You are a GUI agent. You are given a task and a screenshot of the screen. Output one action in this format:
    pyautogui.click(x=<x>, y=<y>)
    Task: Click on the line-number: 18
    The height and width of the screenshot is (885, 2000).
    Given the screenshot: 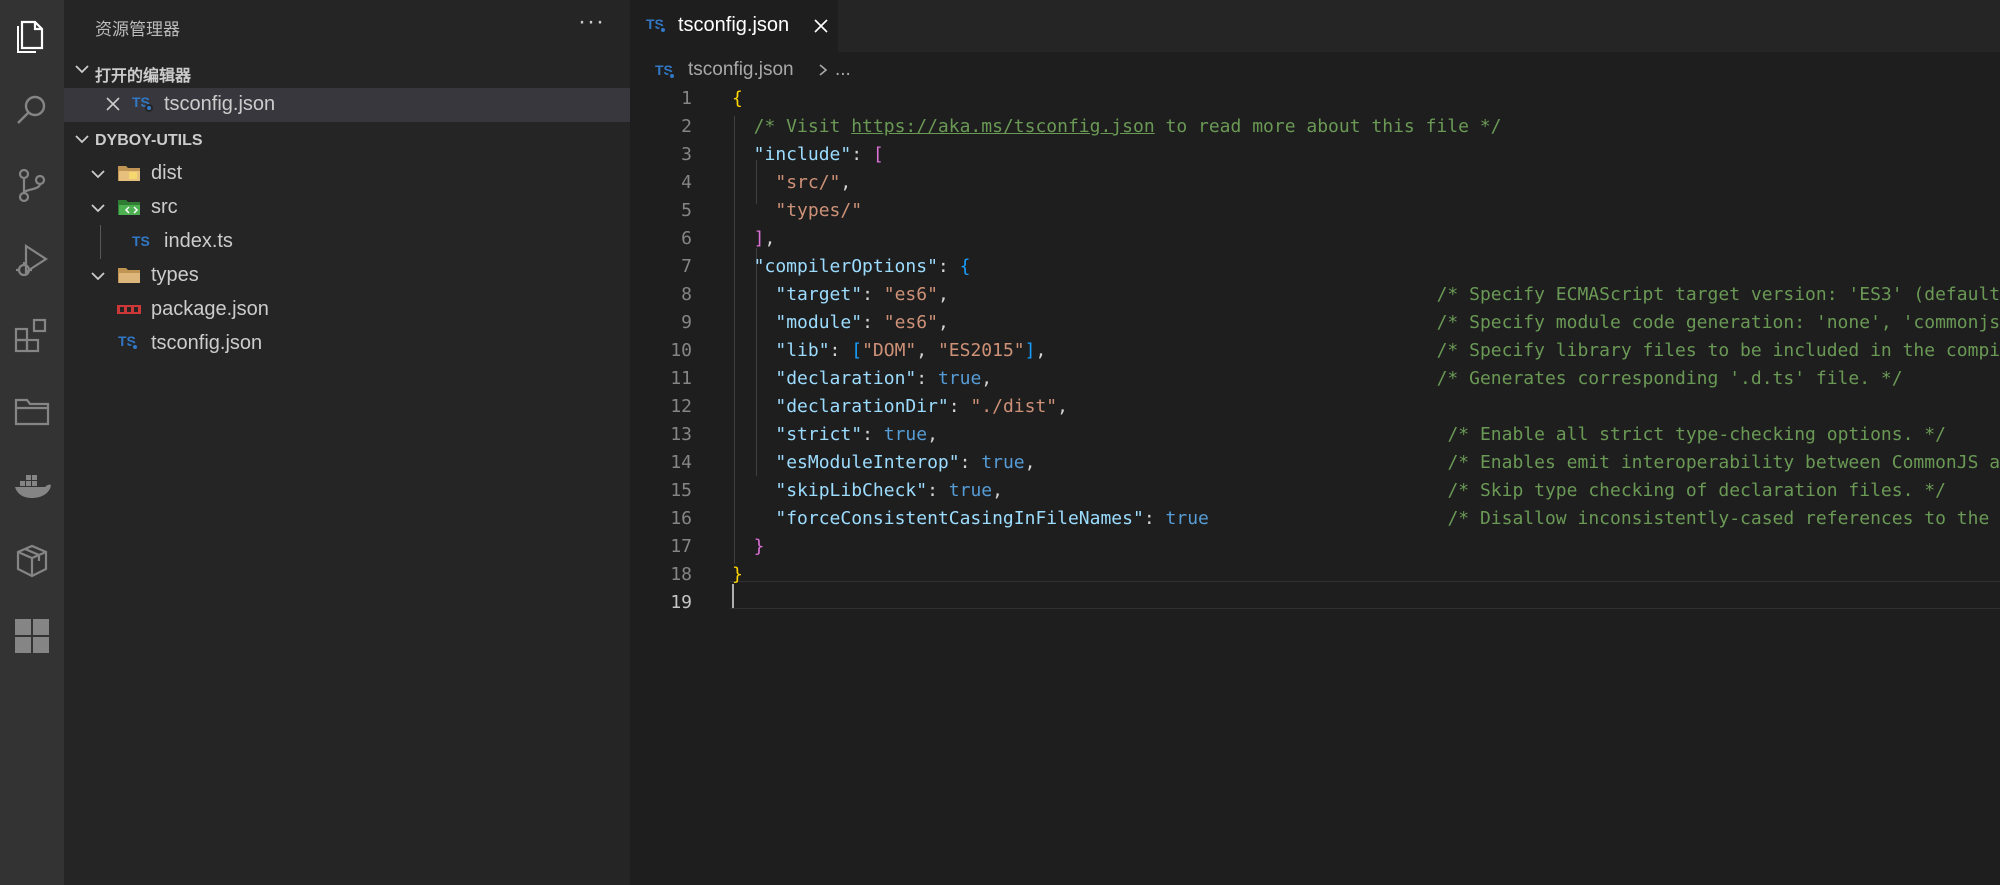 What is the action you would take?
    pyautogui.click(x=681, y=574)
    